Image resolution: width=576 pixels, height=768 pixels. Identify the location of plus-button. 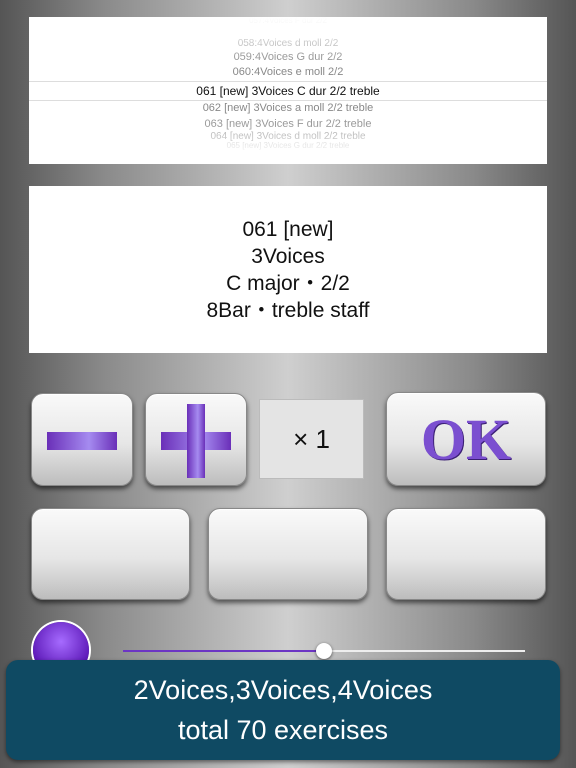
(196, 439).